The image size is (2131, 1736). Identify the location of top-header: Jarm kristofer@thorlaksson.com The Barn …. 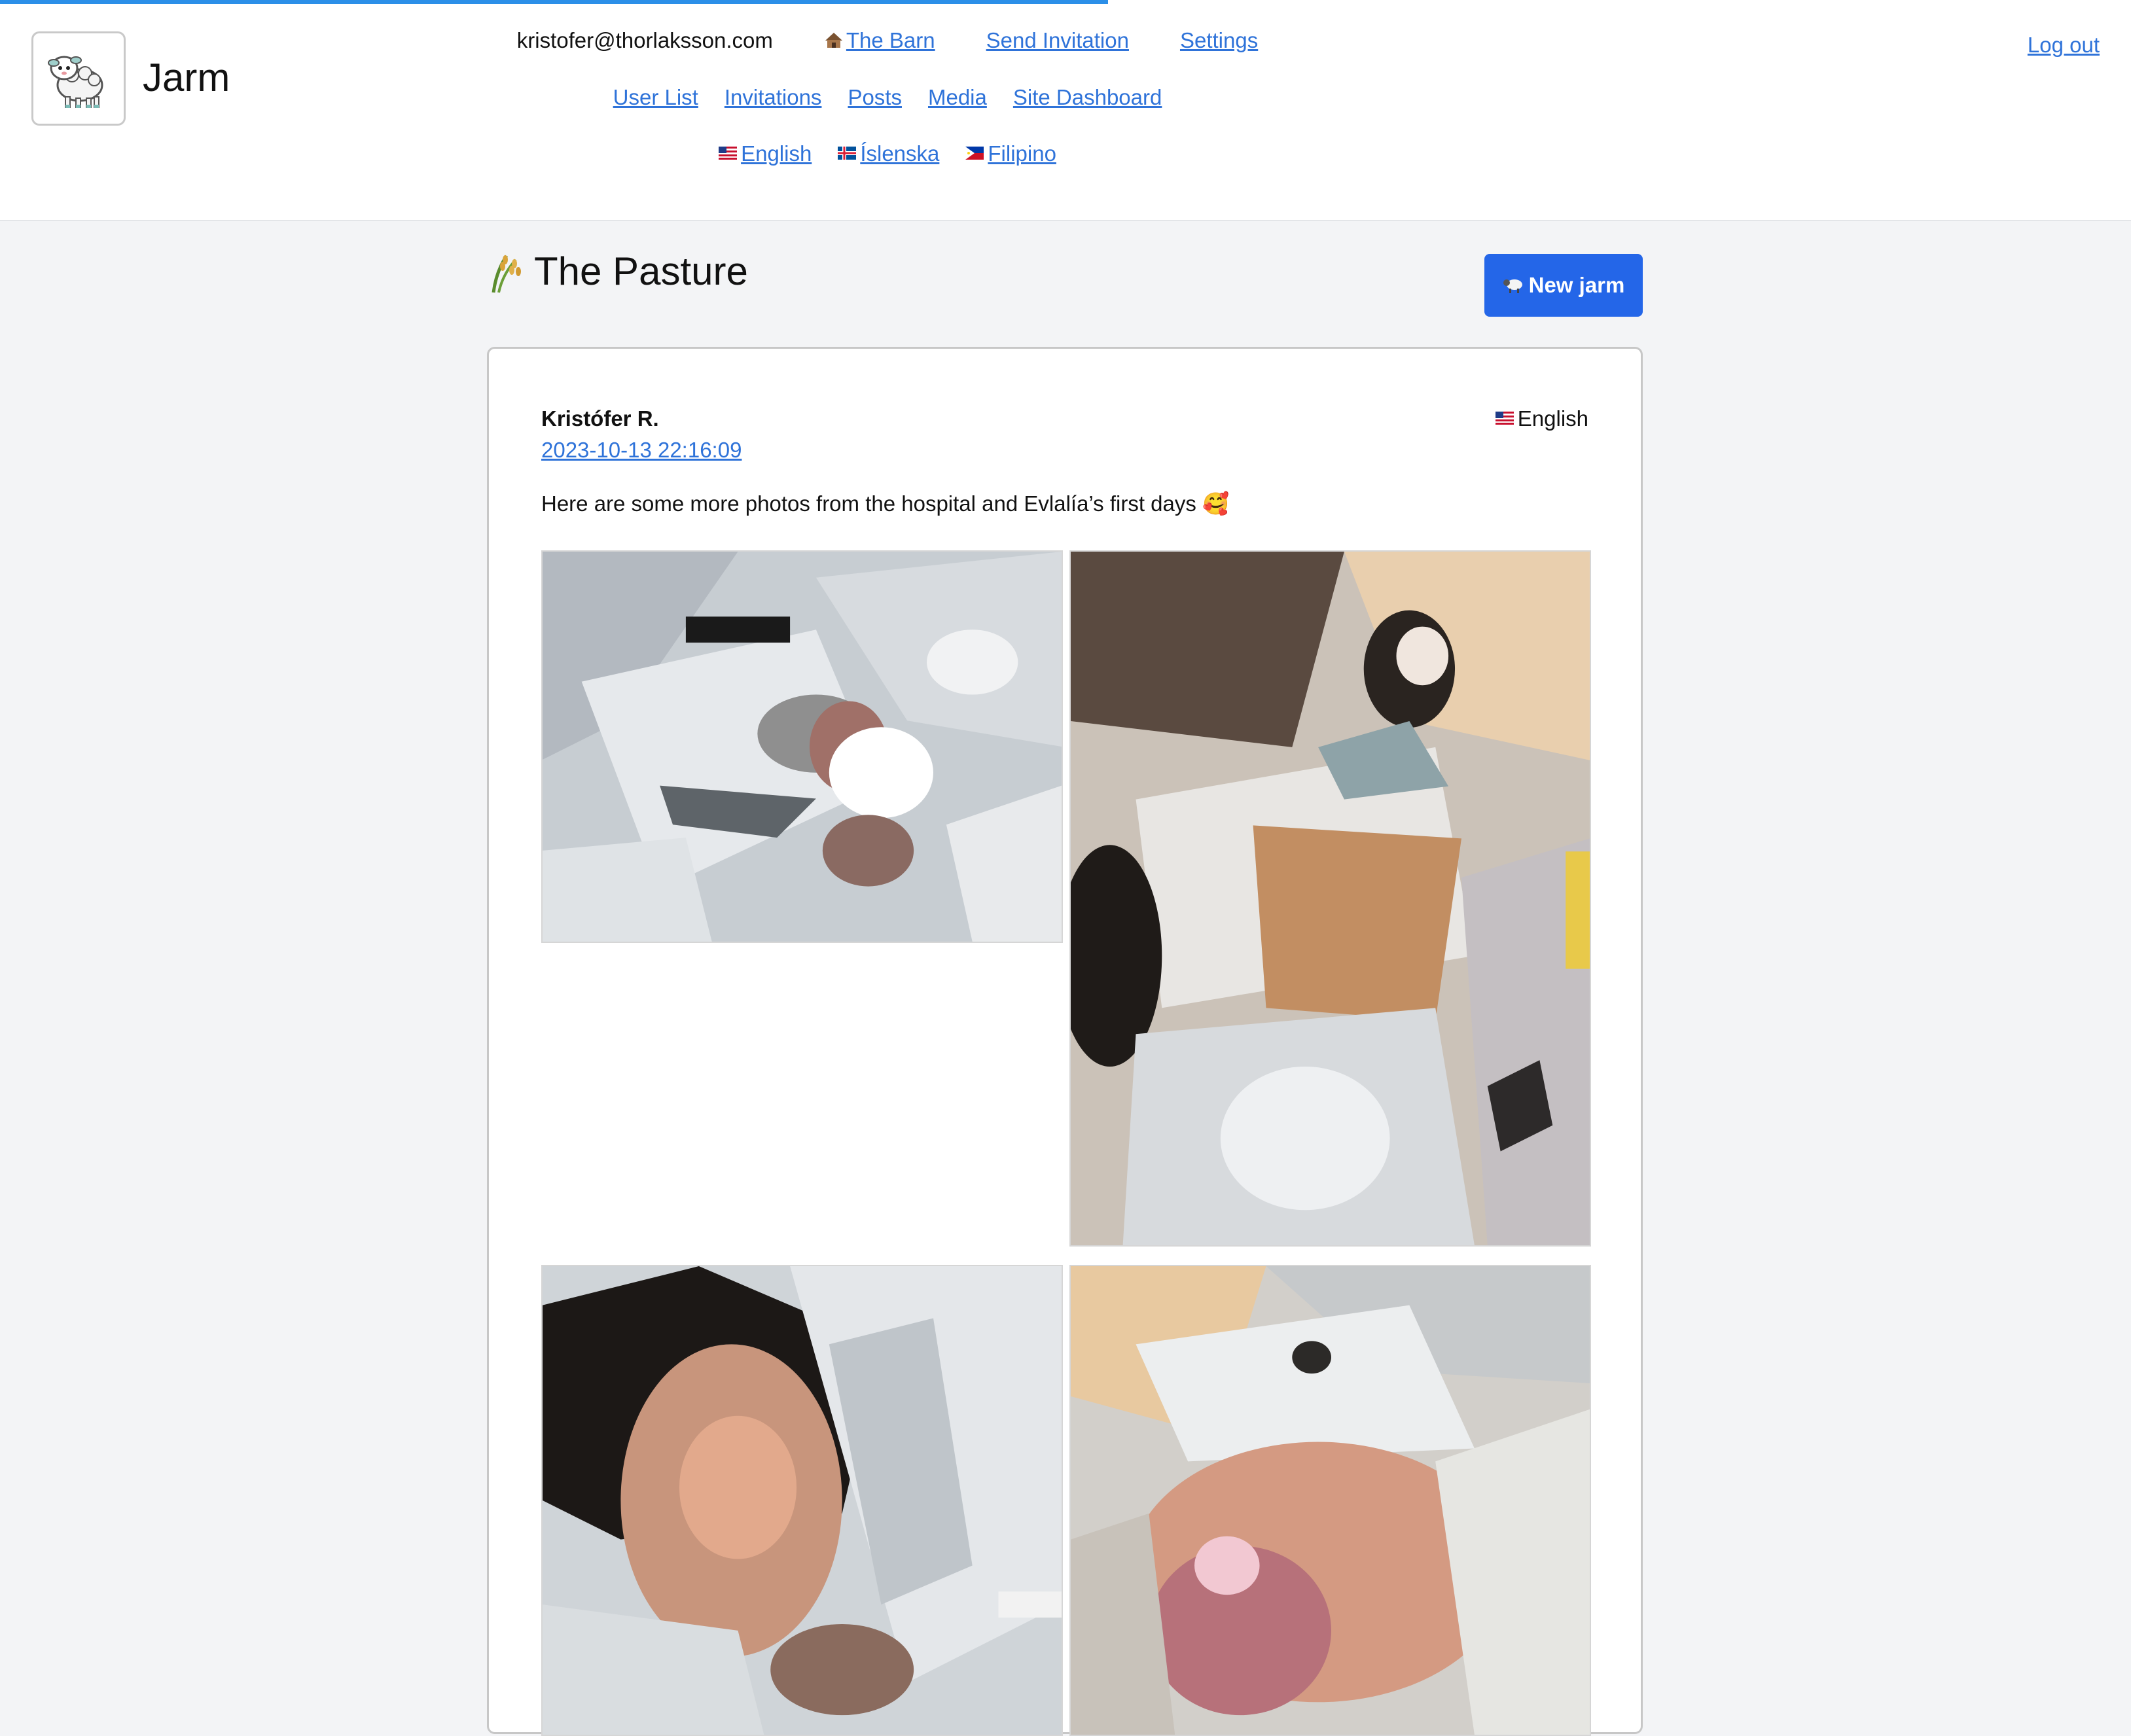
(1065, 110).